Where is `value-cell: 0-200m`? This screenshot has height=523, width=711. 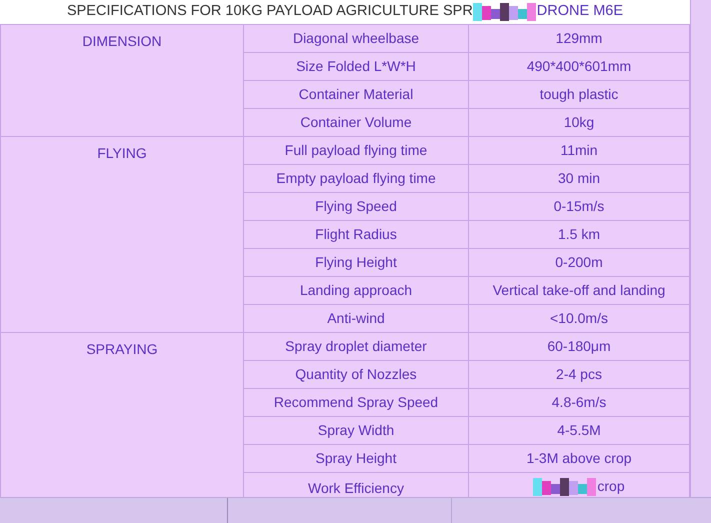 value-cell: 0-200m is located at coordinates (579, 262).